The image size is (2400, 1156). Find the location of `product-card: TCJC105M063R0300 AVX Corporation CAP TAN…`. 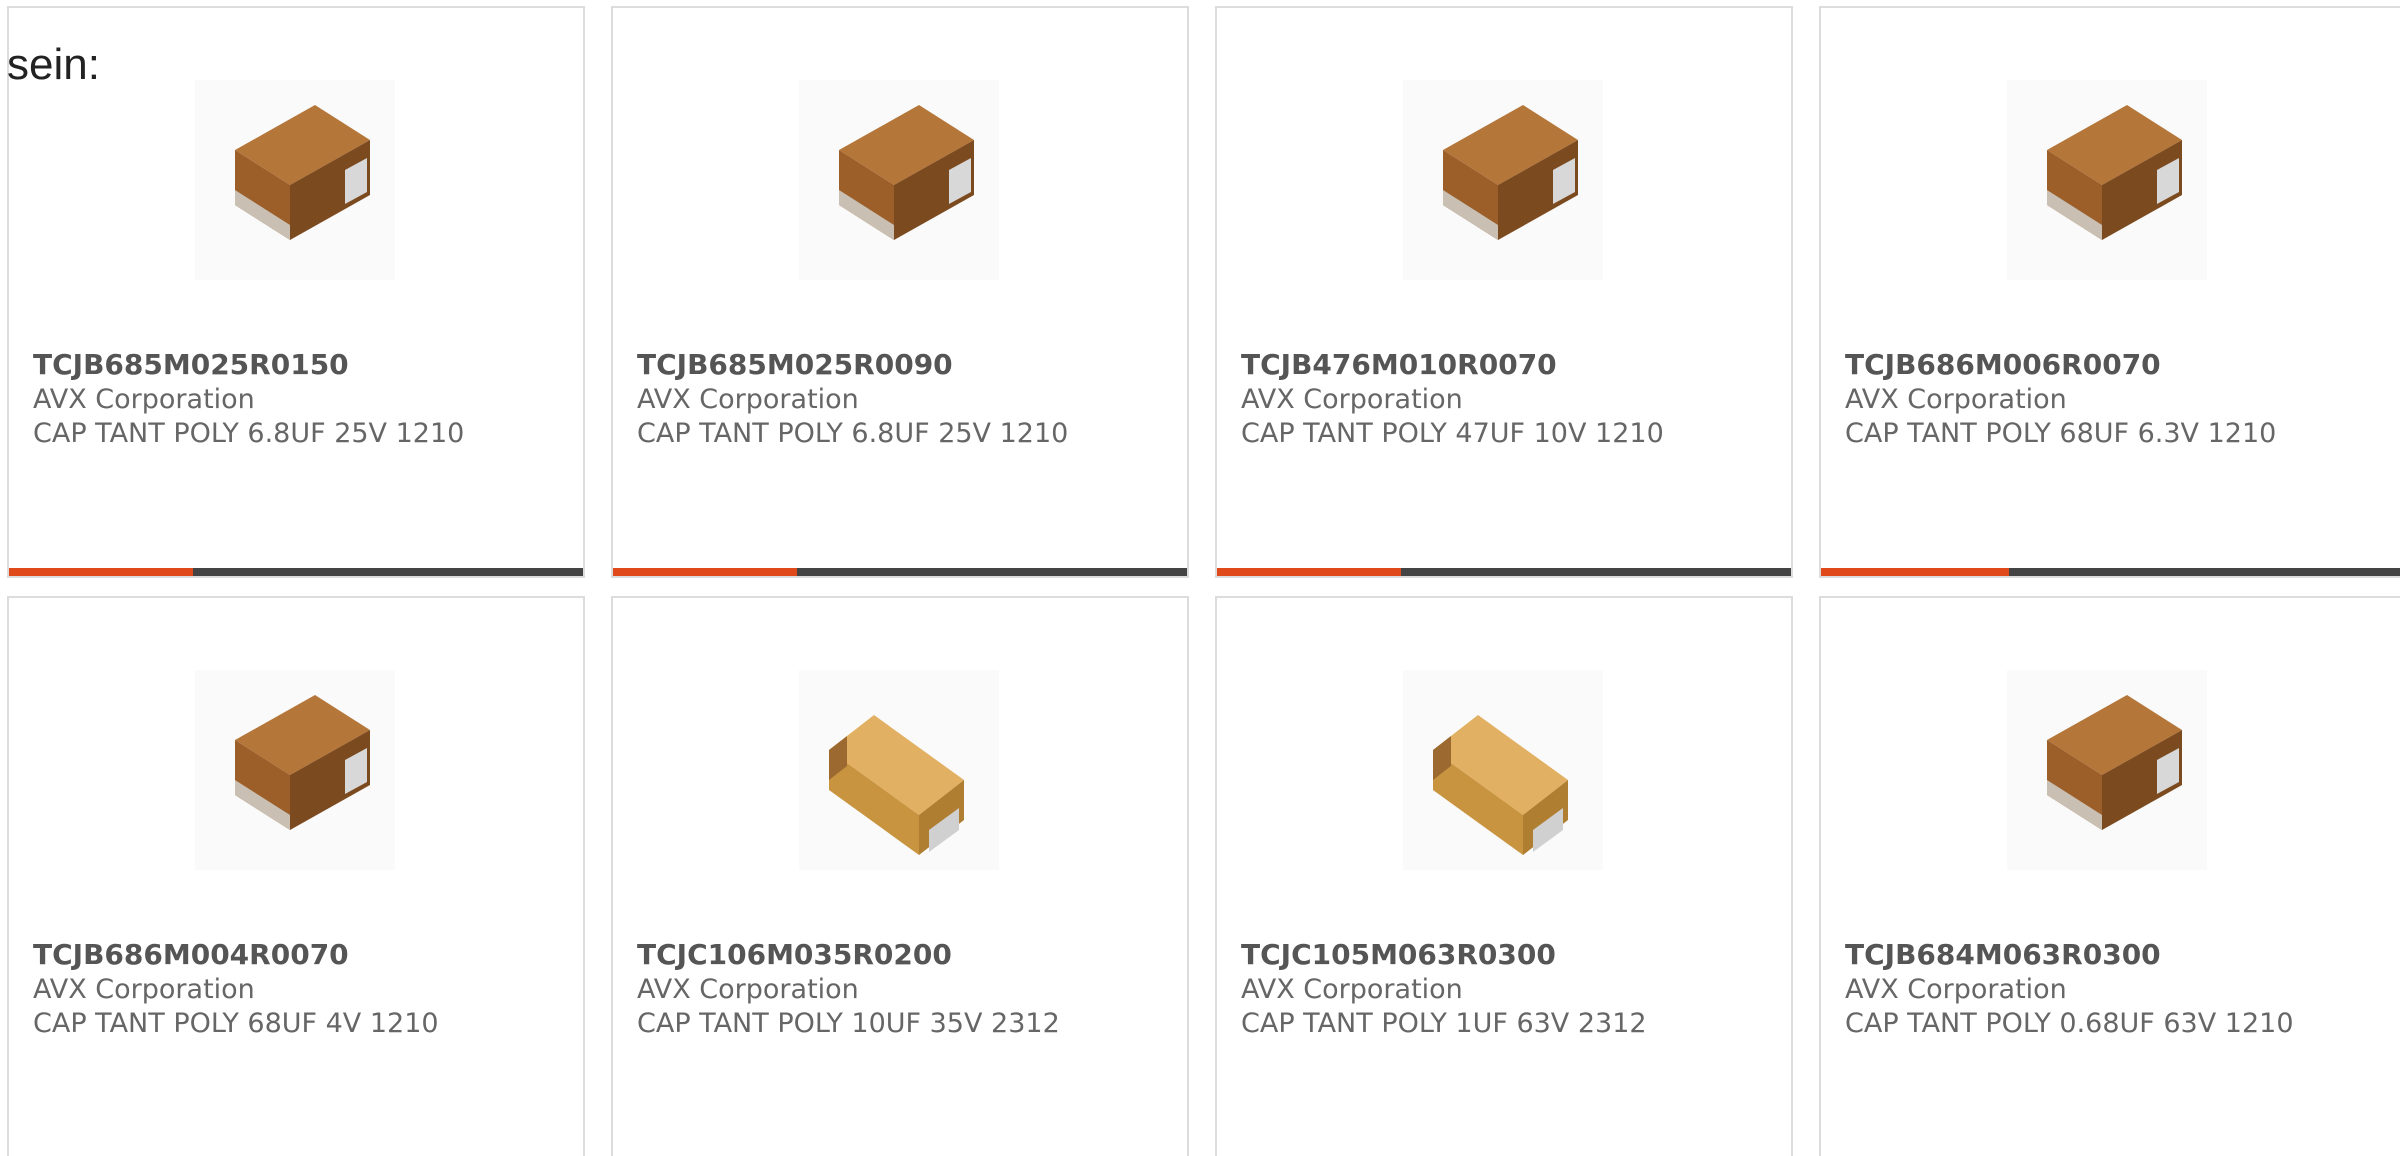

product-card: TCJC105M063R0300 AVX Corporation CAP TAN… is located at coordinates (1504, 876).